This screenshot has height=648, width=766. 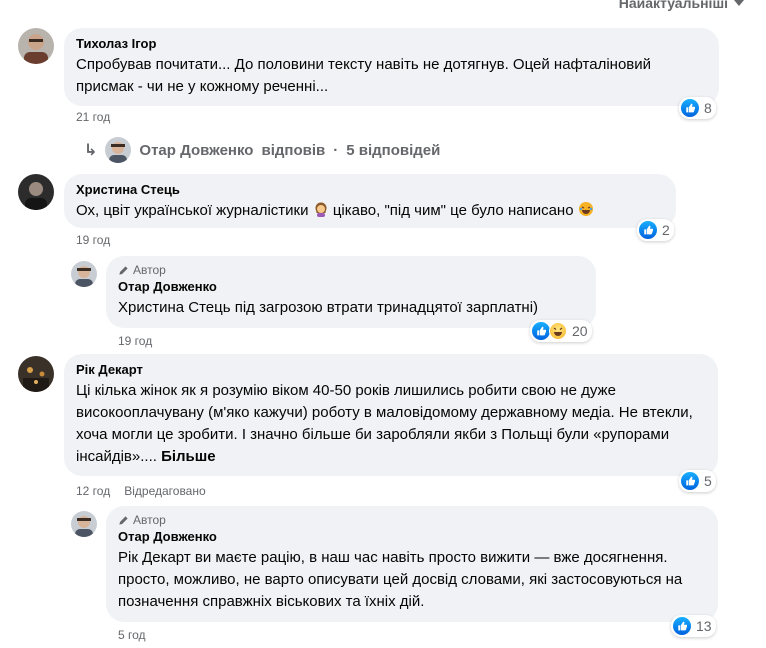 I want to click on sort-label: Найактуальніші, so click(x=673, y=5).